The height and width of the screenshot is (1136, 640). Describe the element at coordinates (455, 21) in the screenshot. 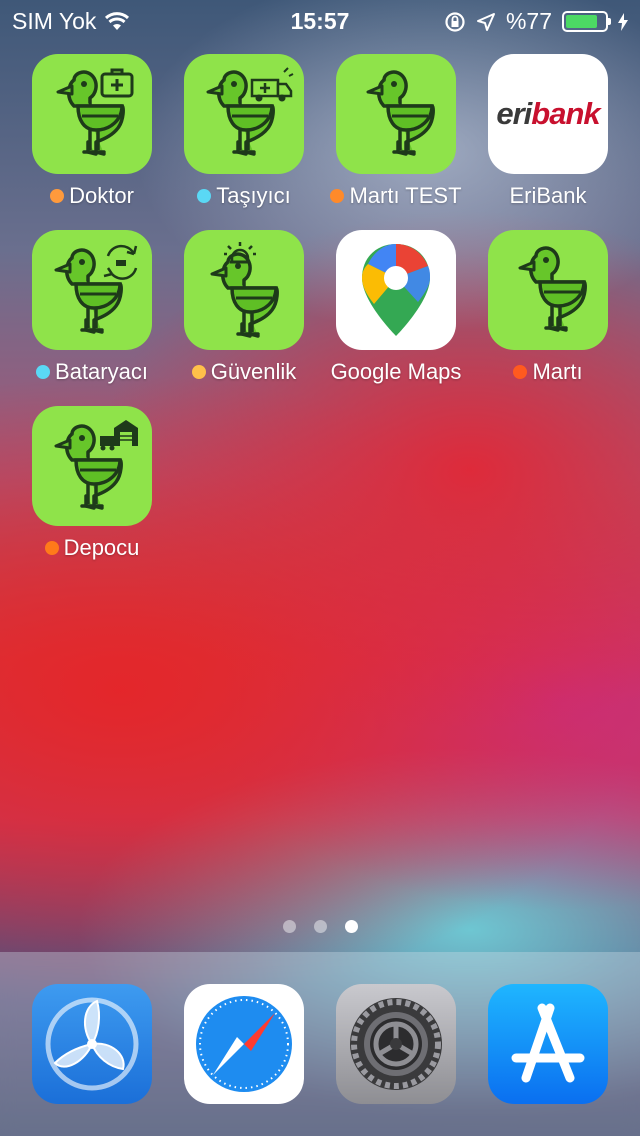

I see `orientation-lock-icon` at that location.